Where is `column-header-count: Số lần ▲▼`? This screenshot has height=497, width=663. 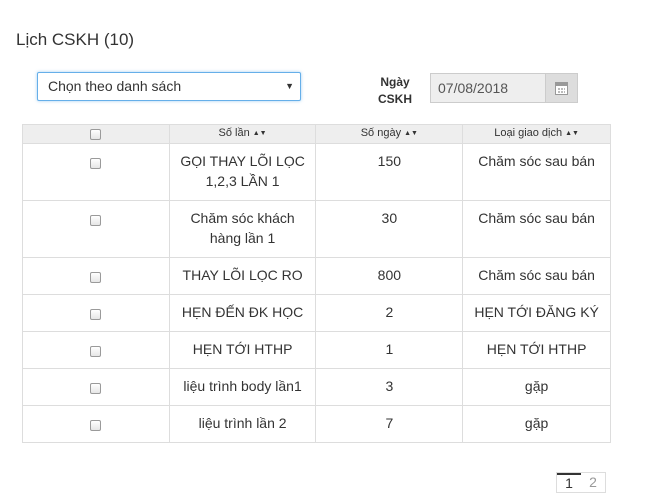 column-header-count: Số lần ▲▼ is located at coordinates (242, 134).